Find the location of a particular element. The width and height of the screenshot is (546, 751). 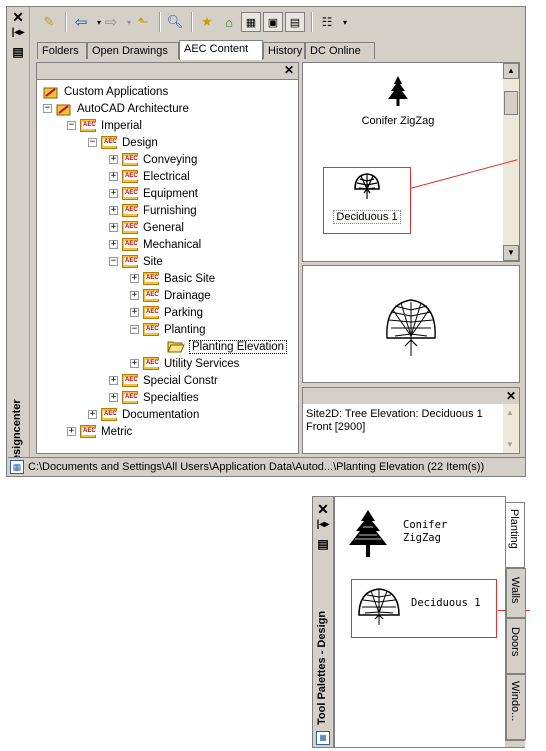

tree-item-conveying: + AEC Conveying is located at coordinates (153, 159).